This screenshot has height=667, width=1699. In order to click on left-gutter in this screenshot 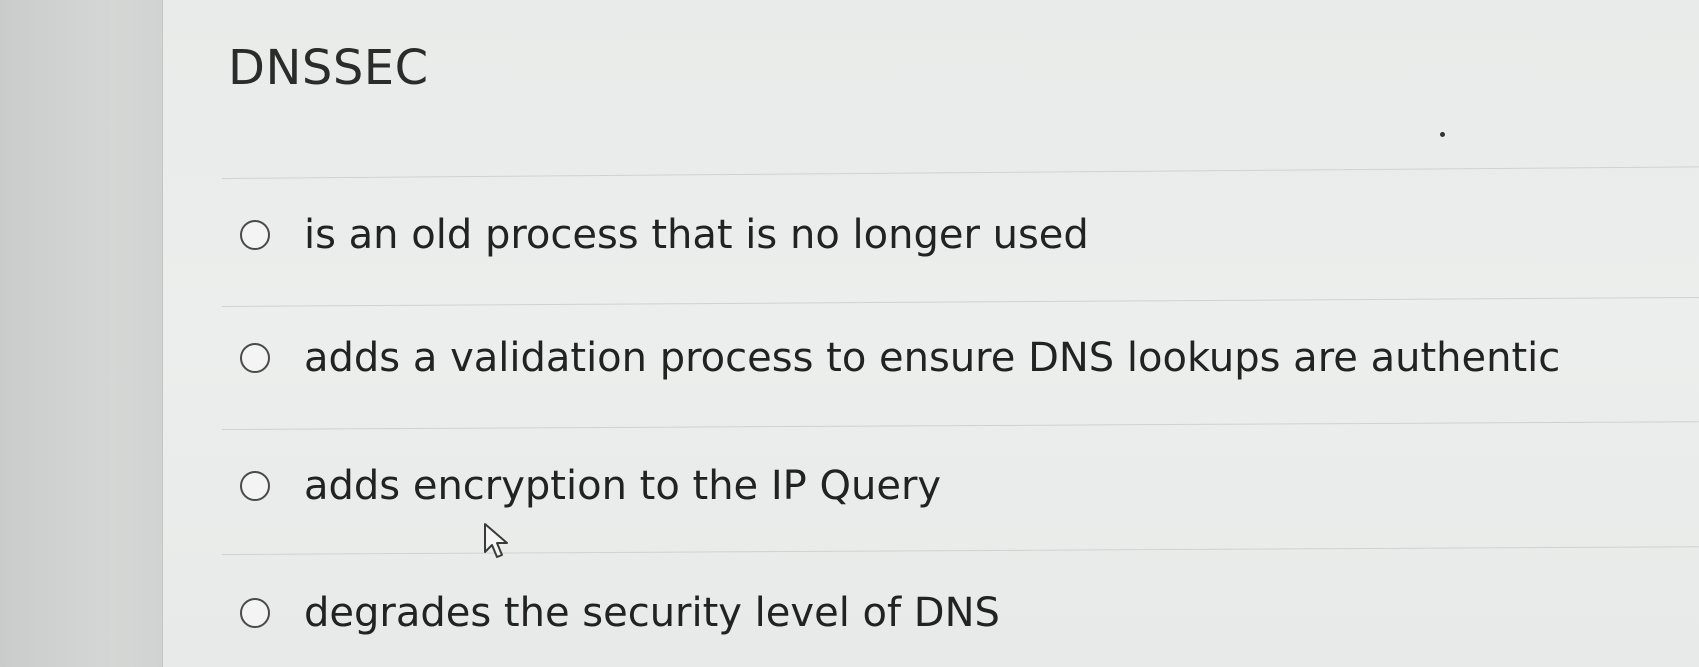, I will do `click(81, 333)`.